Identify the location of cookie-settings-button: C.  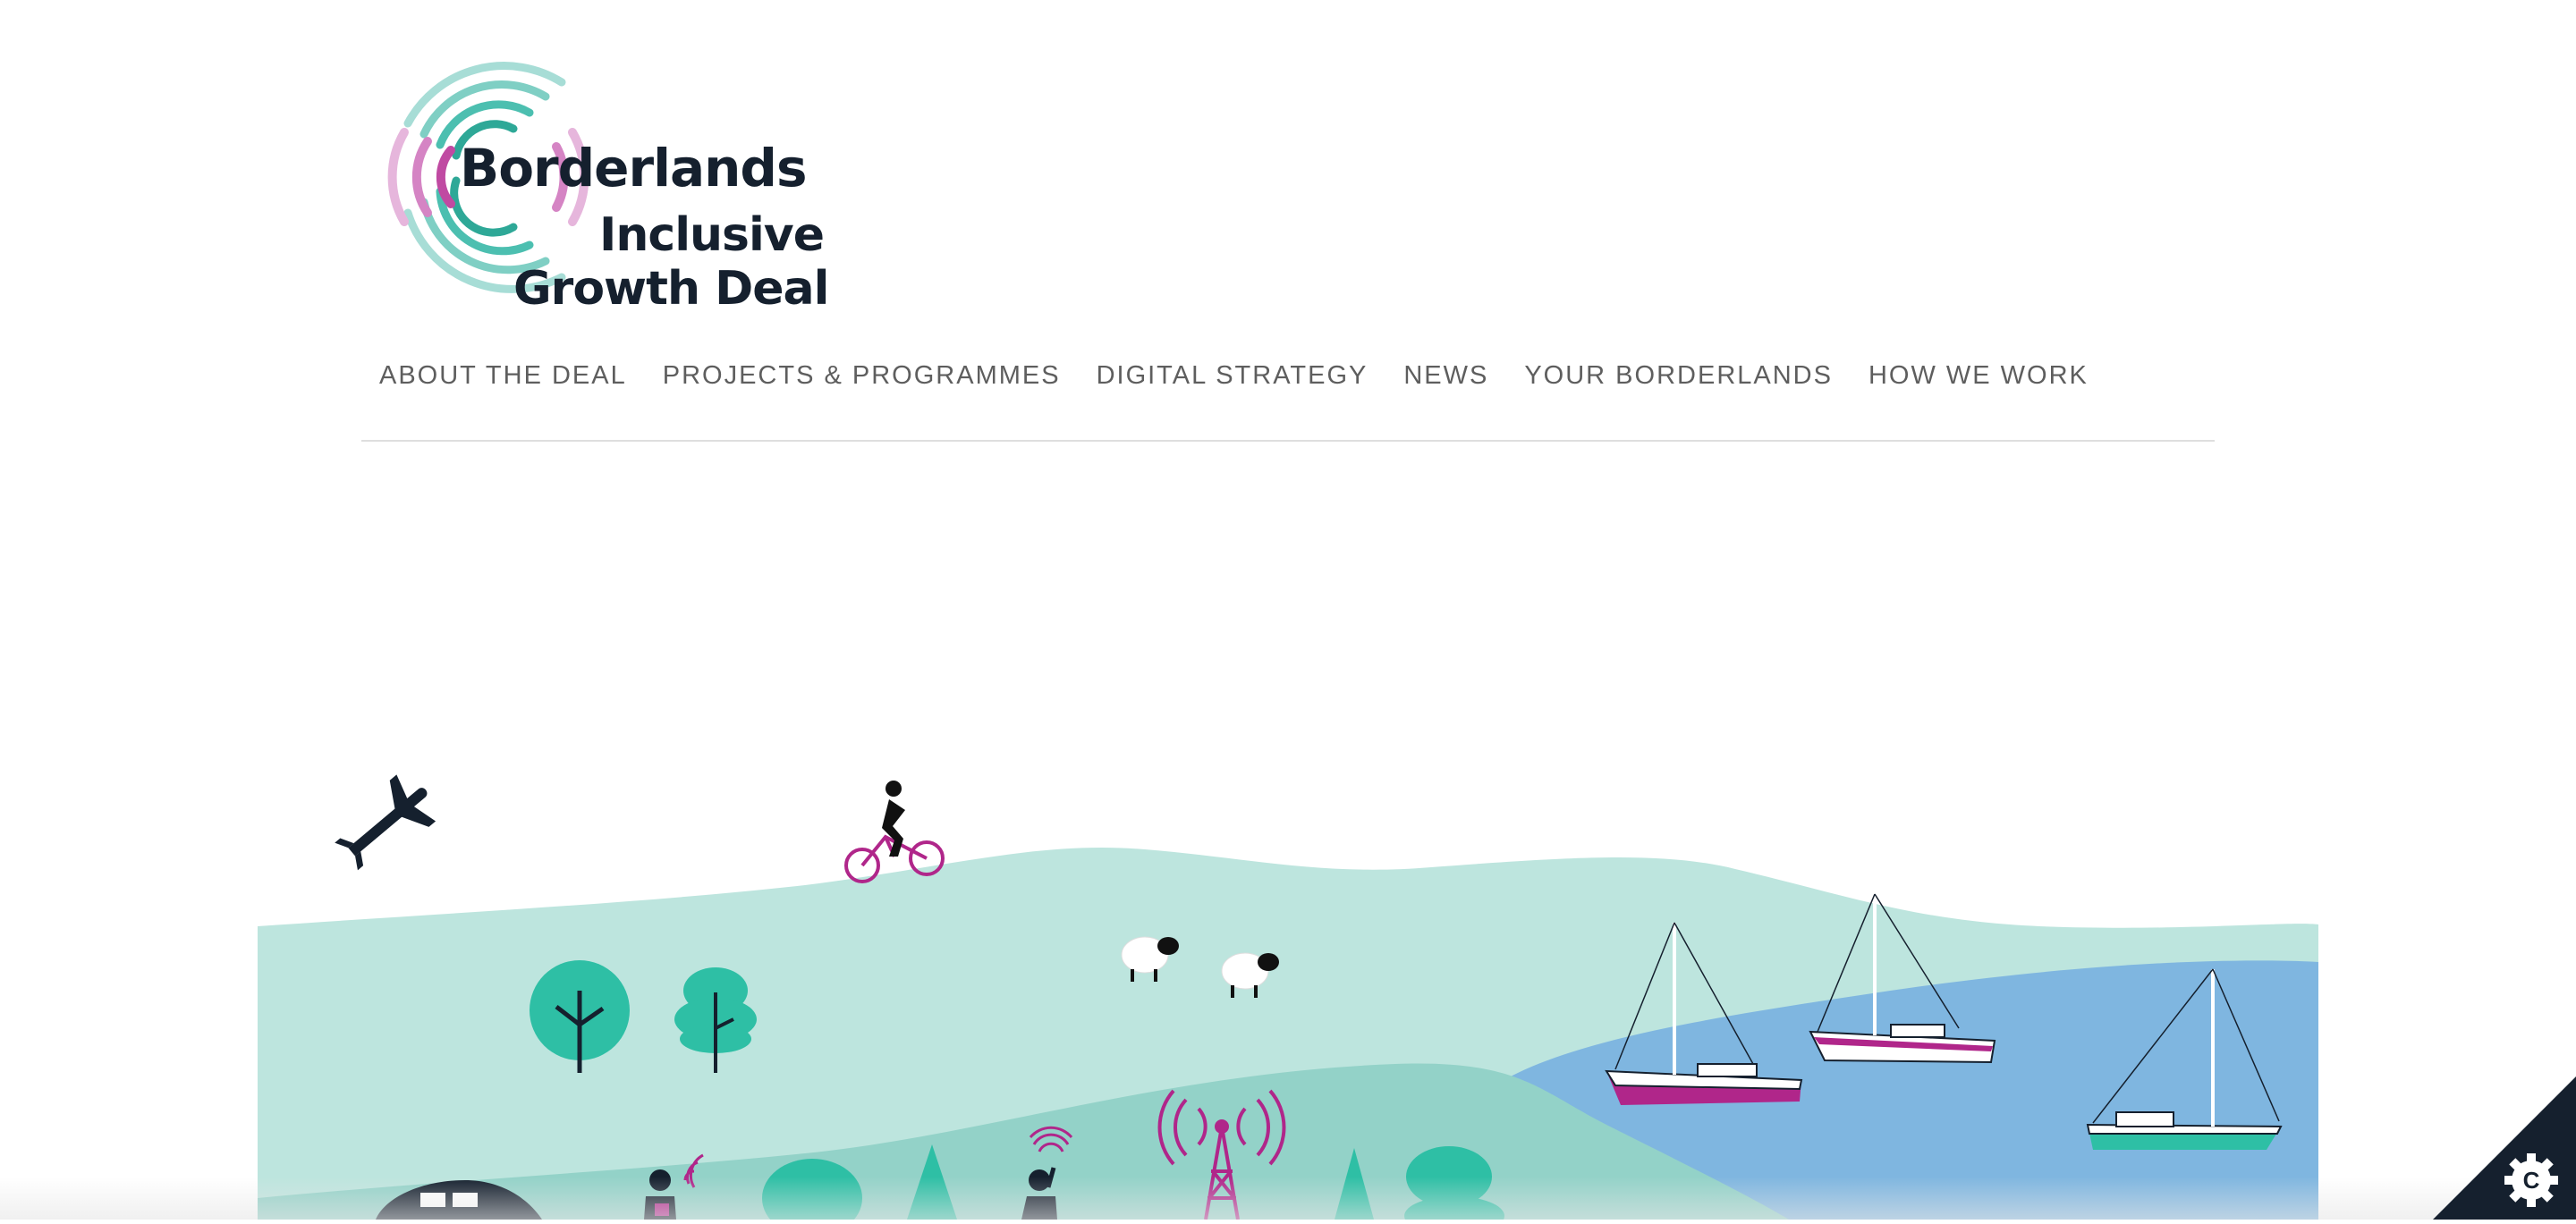
(2504, 1148).